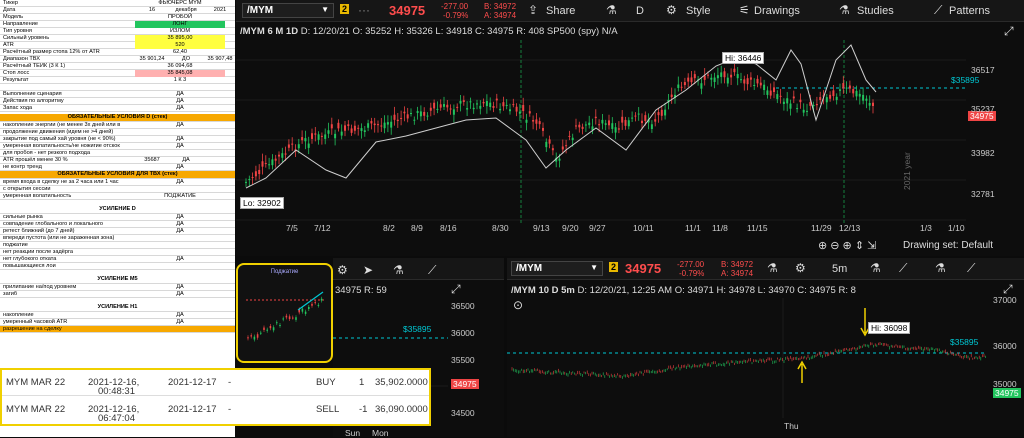  I want to click on trade-side: BUY, so click(326, 382).